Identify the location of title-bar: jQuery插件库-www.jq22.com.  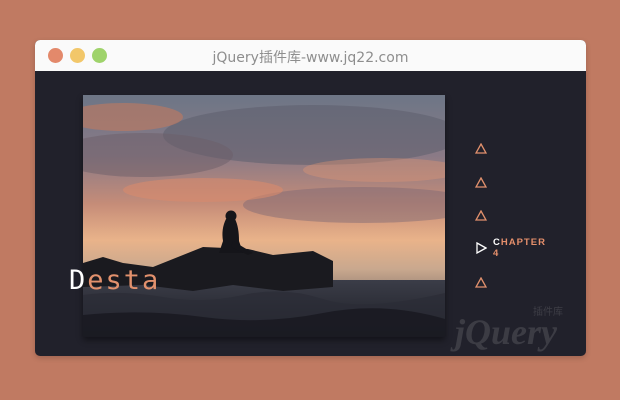
(310, 55).